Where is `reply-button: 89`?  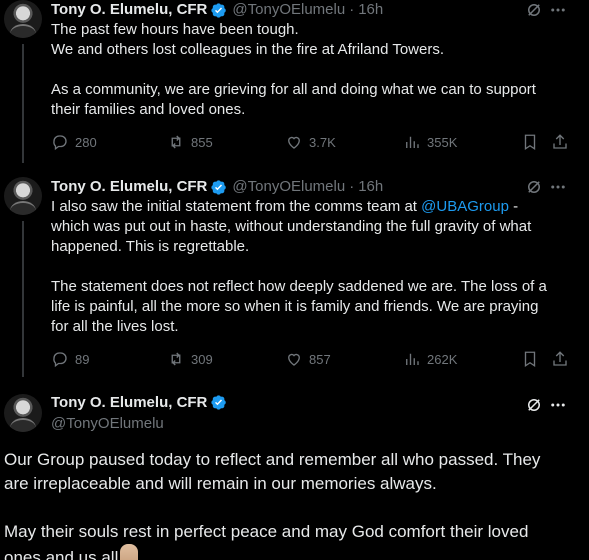
reply-button: 89 is located at coordinates (70, 359).